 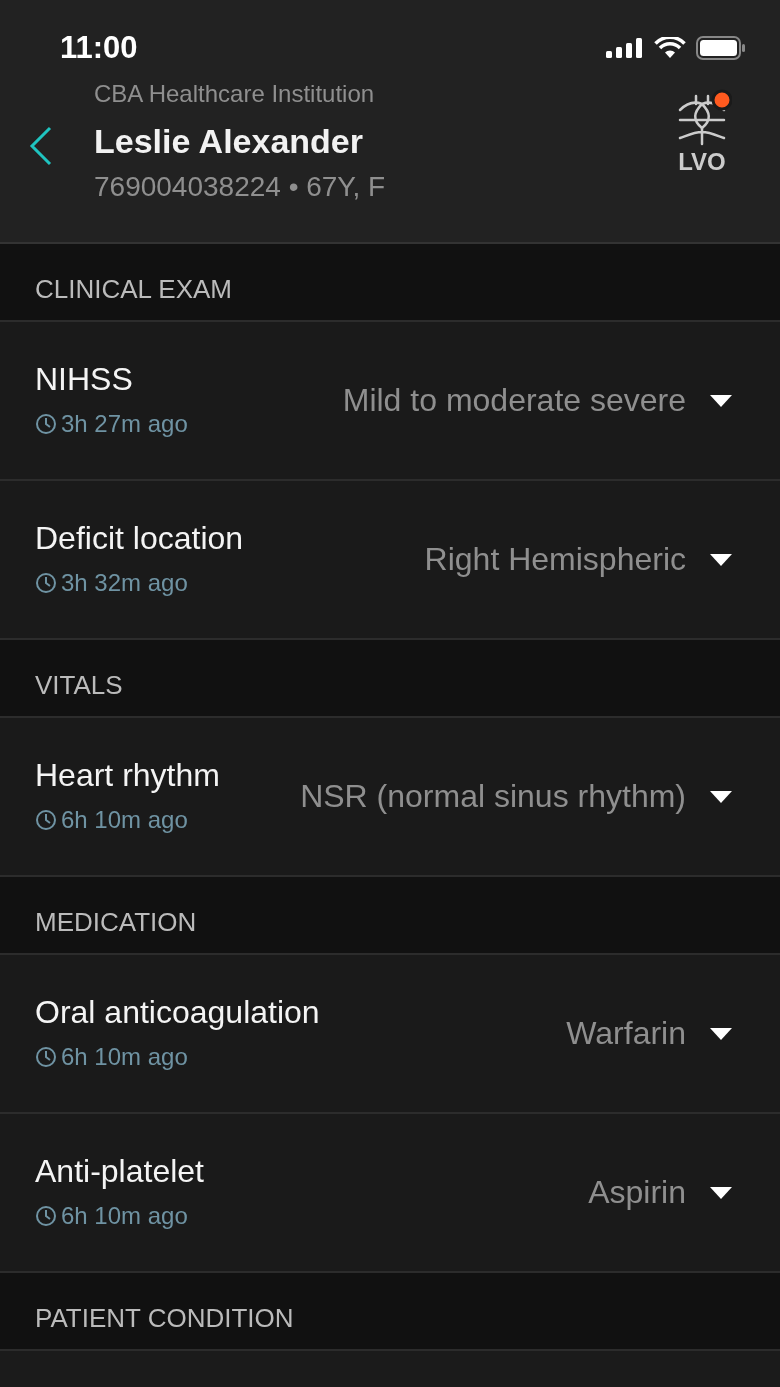 I want to click on institution-name: CBA Healthcare Institution, so click(x=235, y=94).